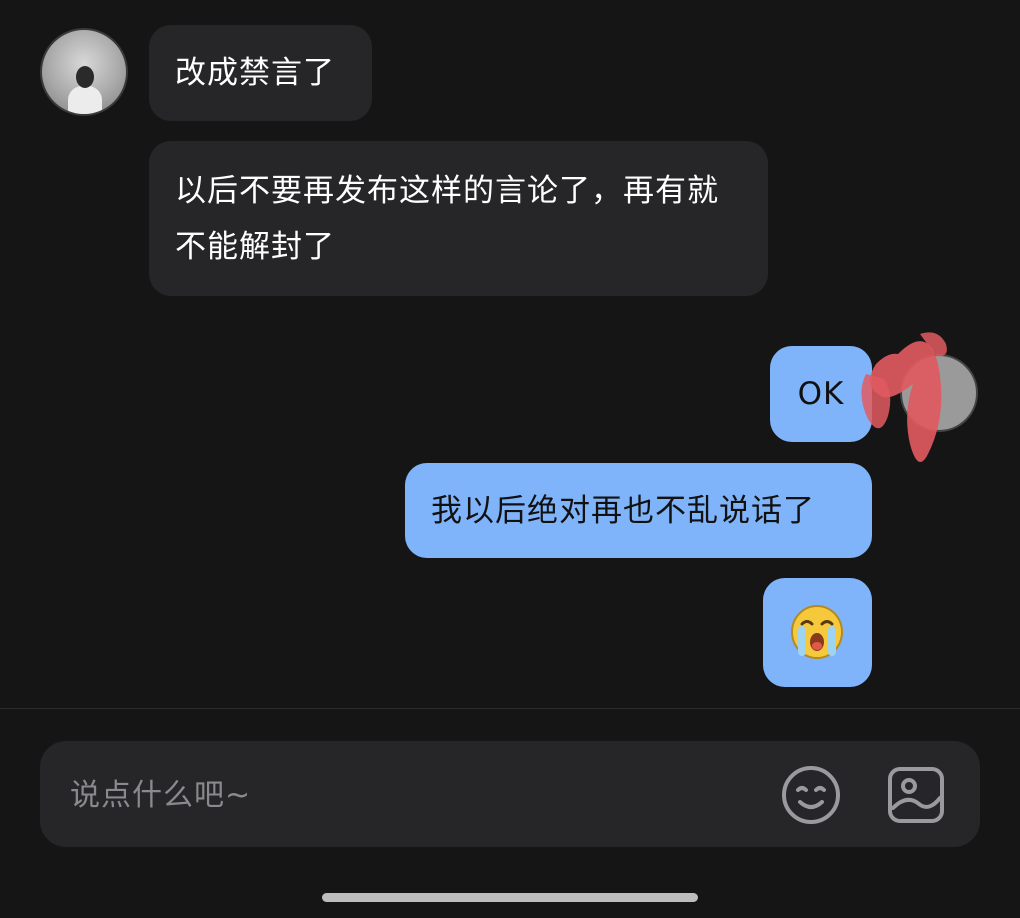  Describe the element at coordinates (510, 897) in the screenshot. I see `home-indicator` at that location.